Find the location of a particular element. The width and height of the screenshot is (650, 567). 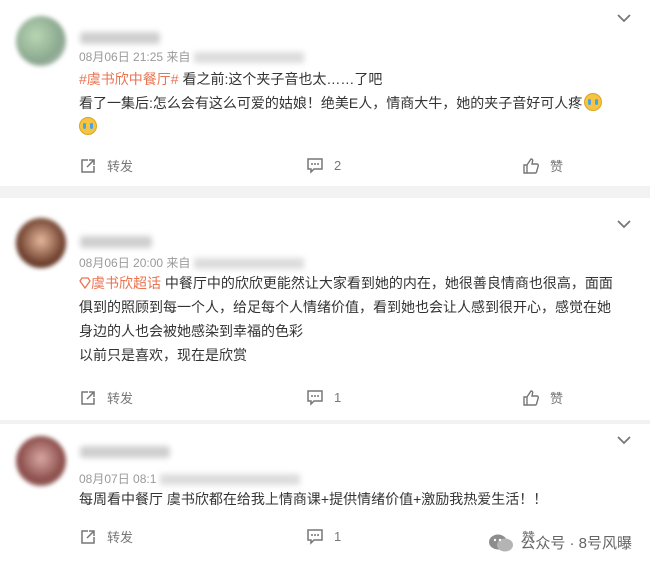

post-meta: 08月07日 08:1 is located at coordinates (190, 478).